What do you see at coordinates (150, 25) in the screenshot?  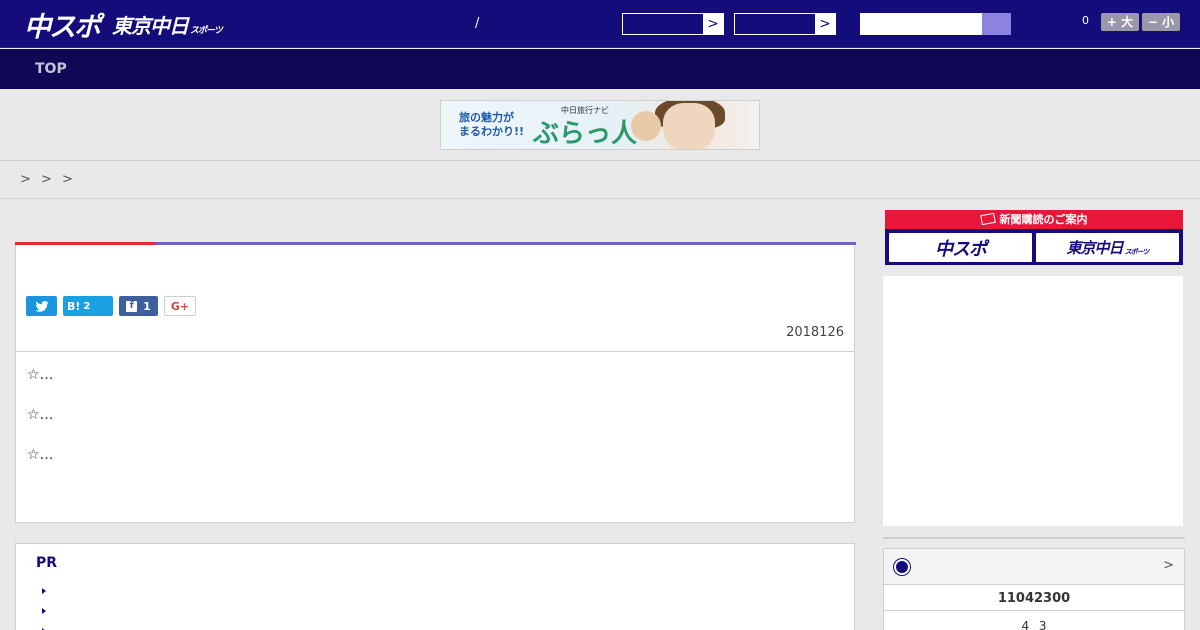 I see `tokyo-chunichi-logo-text: 東京中日` at bounding box center [150, 25].